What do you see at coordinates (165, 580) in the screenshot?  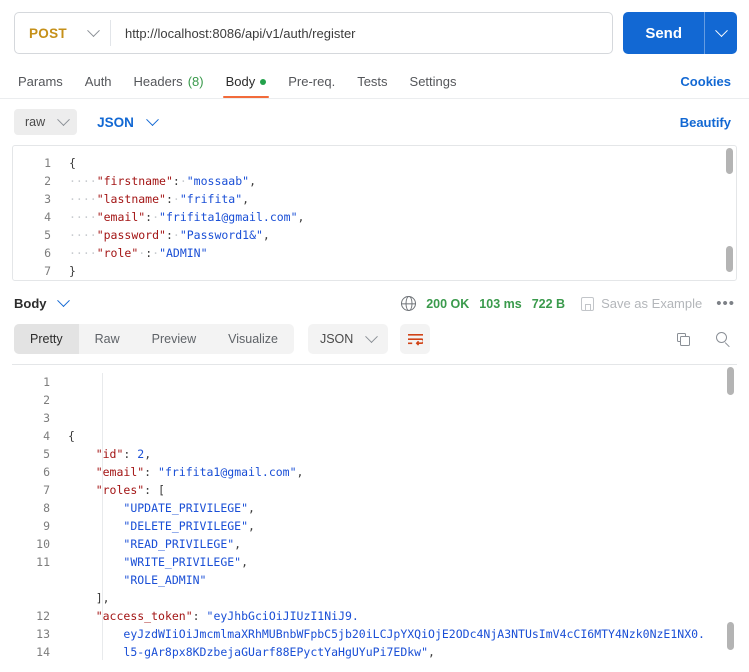 I see `code-line: "ROLE_ADMIN"` at bounding box center [165, 580].